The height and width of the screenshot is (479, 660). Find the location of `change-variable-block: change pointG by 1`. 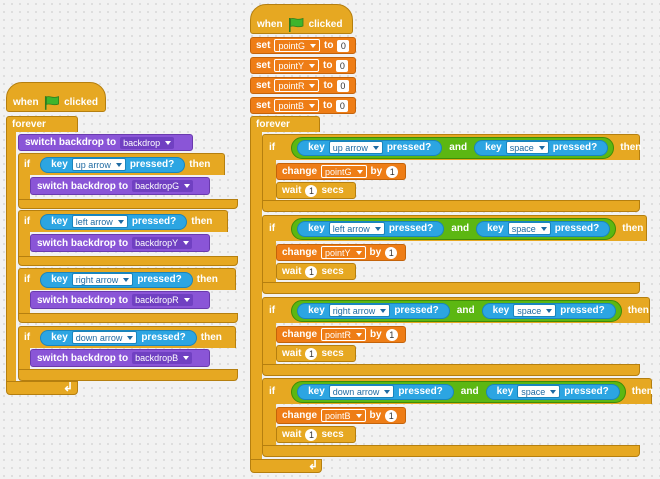

change-variable-block: change pointG by 1 is located at coordinates (341, 171).